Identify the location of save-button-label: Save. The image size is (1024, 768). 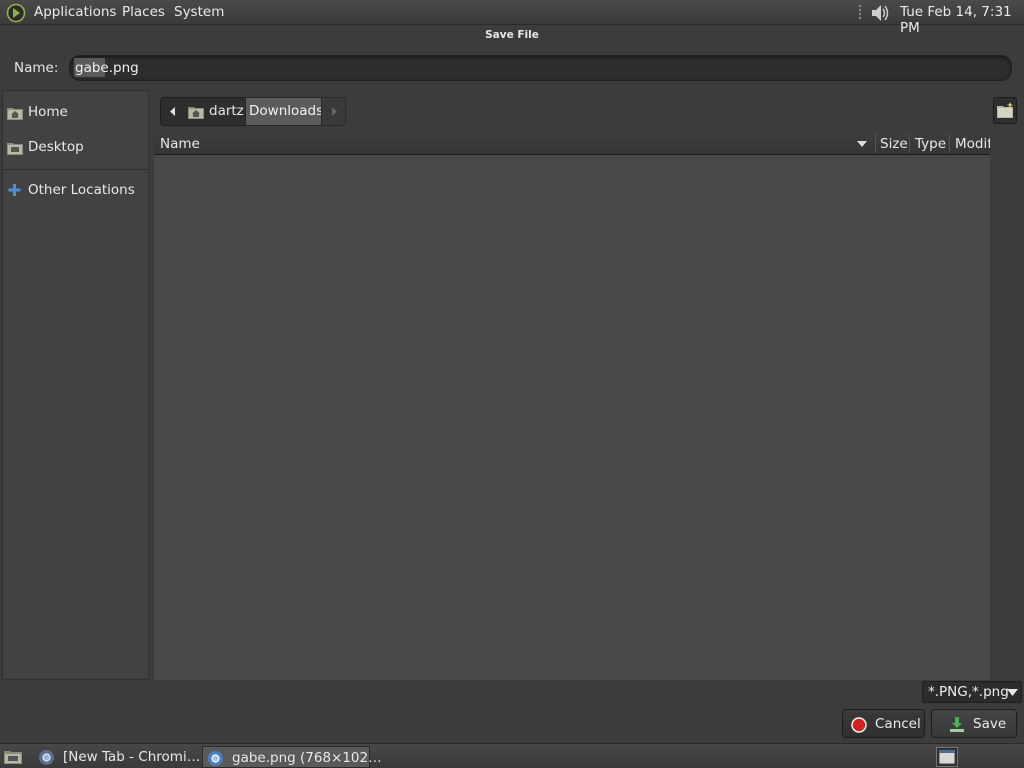
(990, 724).